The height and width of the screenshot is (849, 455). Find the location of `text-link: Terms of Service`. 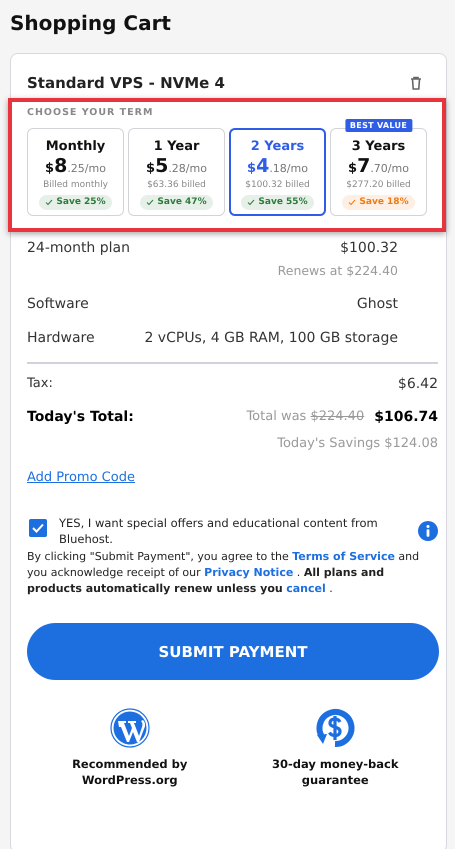

text-link: Terms of Service is located at coordinates (343, 556).